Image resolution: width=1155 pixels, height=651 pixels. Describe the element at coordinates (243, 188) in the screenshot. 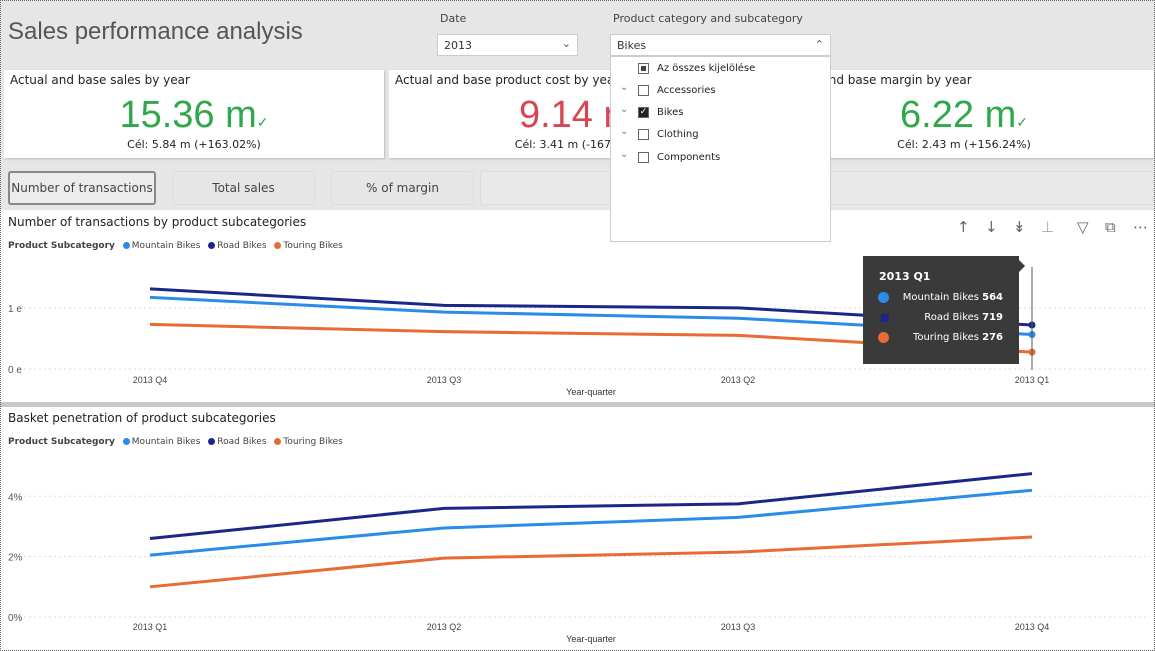

I see `tab-total-sales: Total sales` at that location.